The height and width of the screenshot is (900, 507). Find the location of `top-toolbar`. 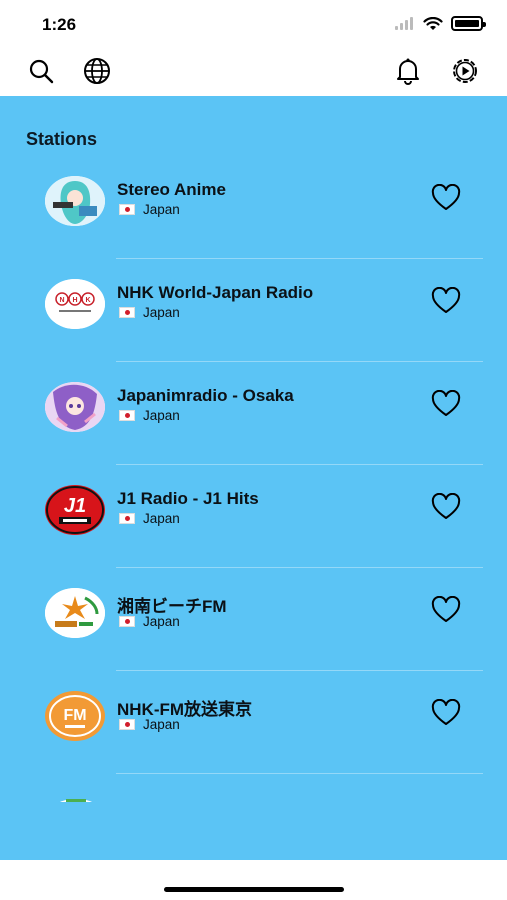

top-toolbar is located at coordinates (253, 70).